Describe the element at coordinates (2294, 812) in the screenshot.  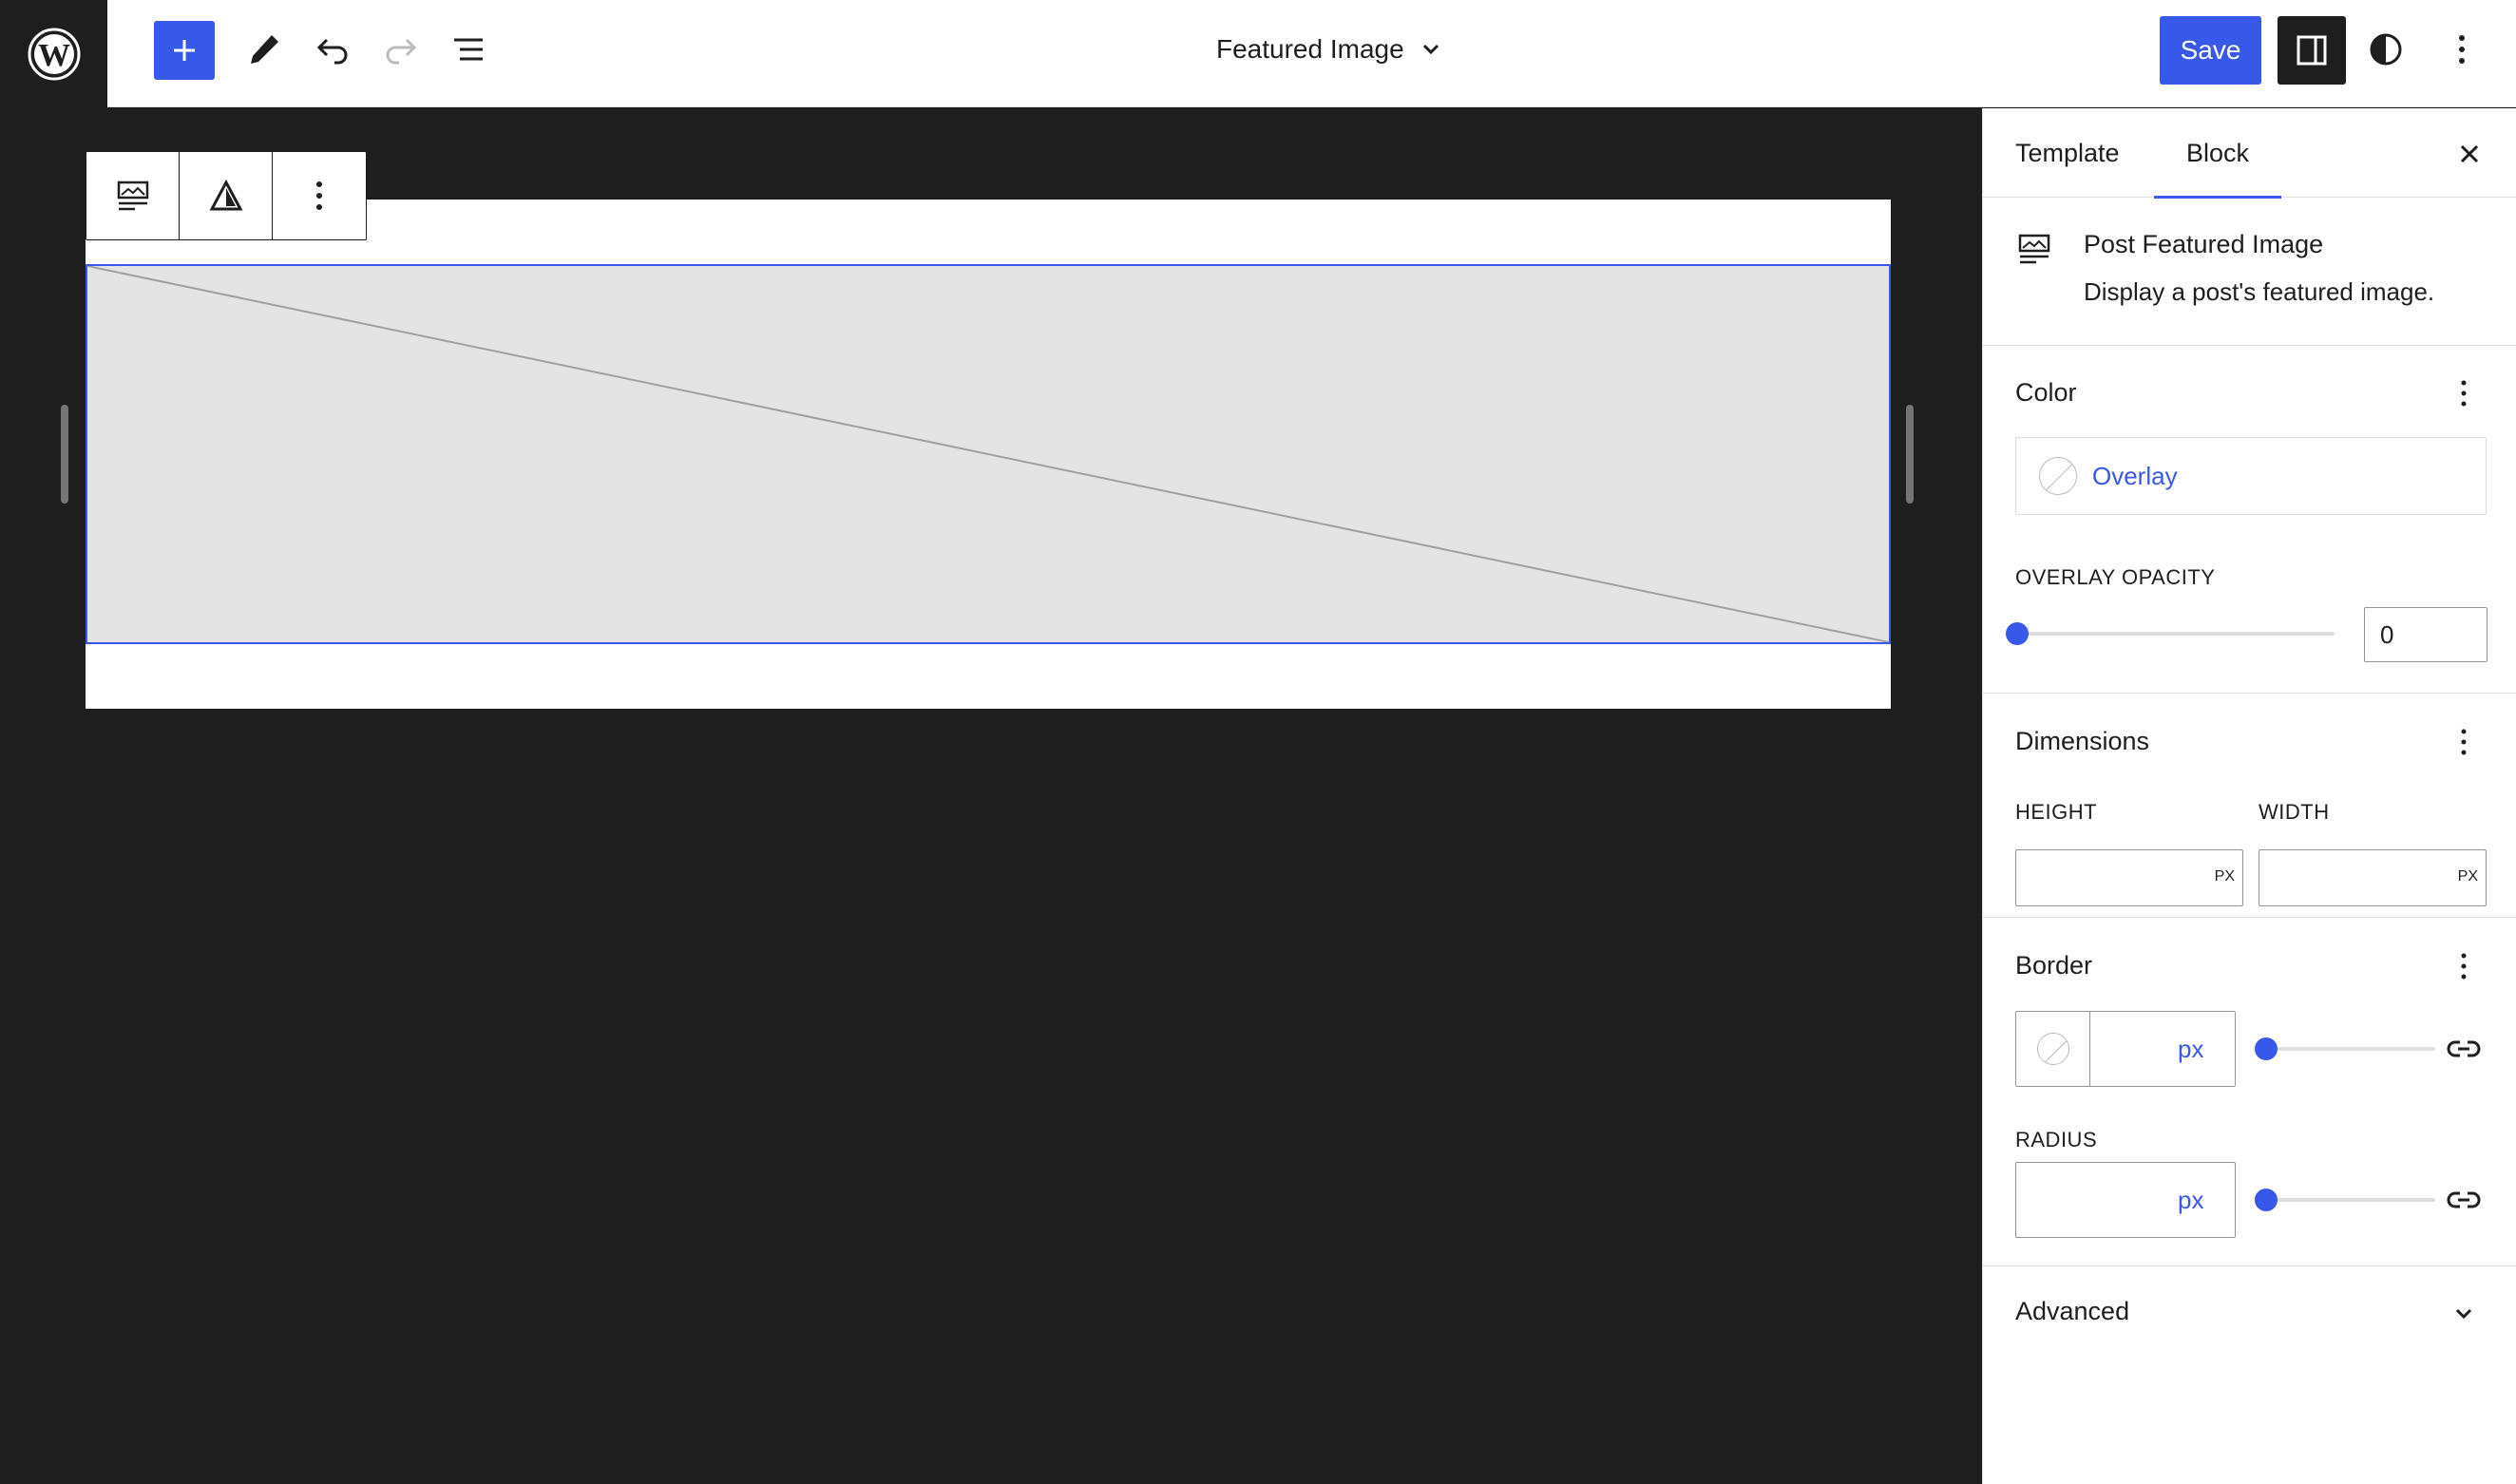
I see `width-label: WIDTH` at that location.